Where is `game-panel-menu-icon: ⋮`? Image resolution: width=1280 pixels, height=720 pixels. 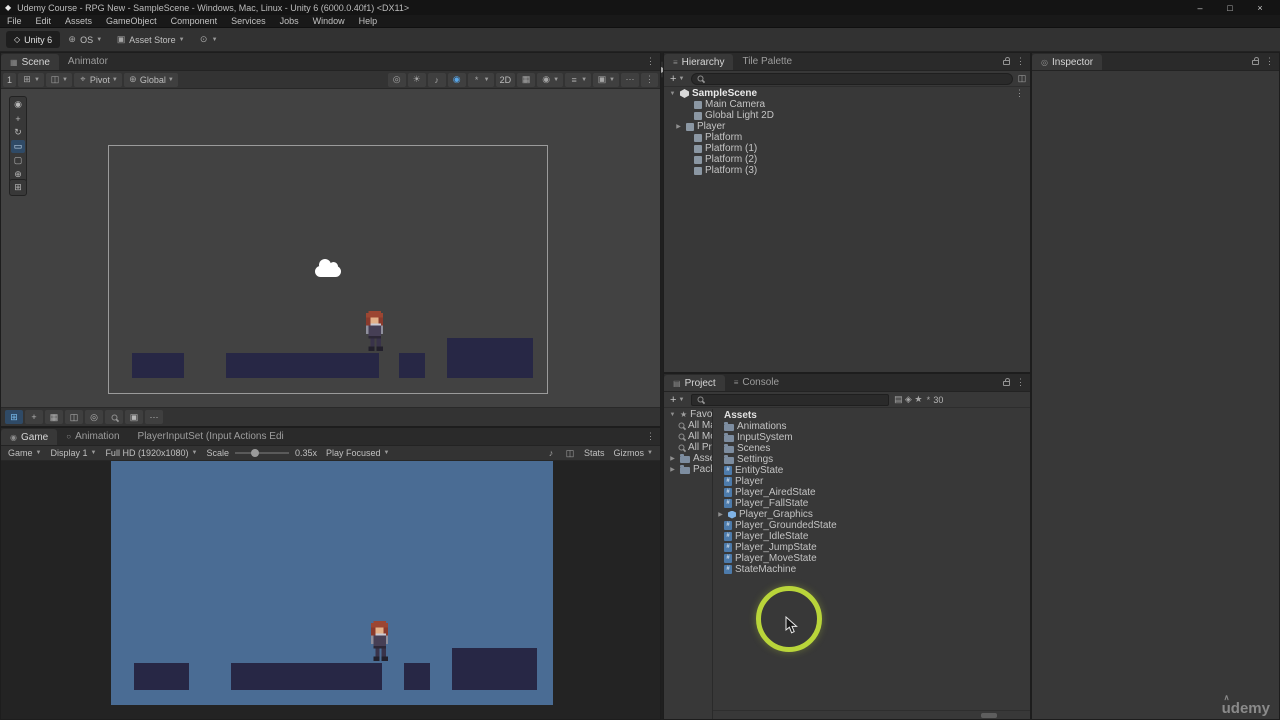 game-panel-menu-icon: ⋮ is located at coordinates (650, 436).